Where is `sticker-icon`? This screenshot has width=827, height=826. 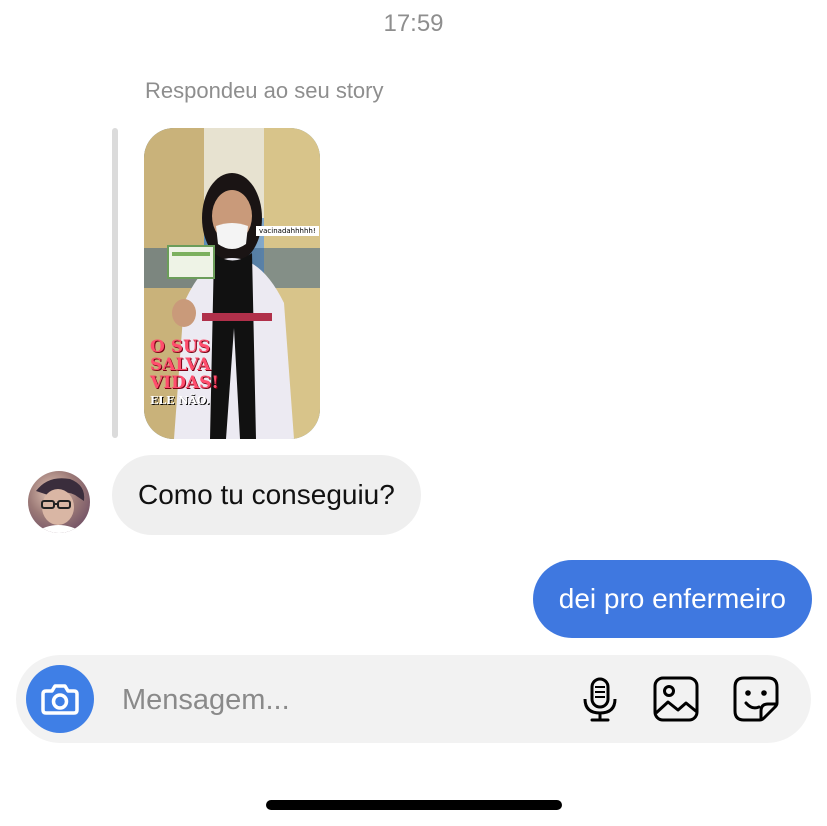
sticker-icon is located at coordinates (756, 699).